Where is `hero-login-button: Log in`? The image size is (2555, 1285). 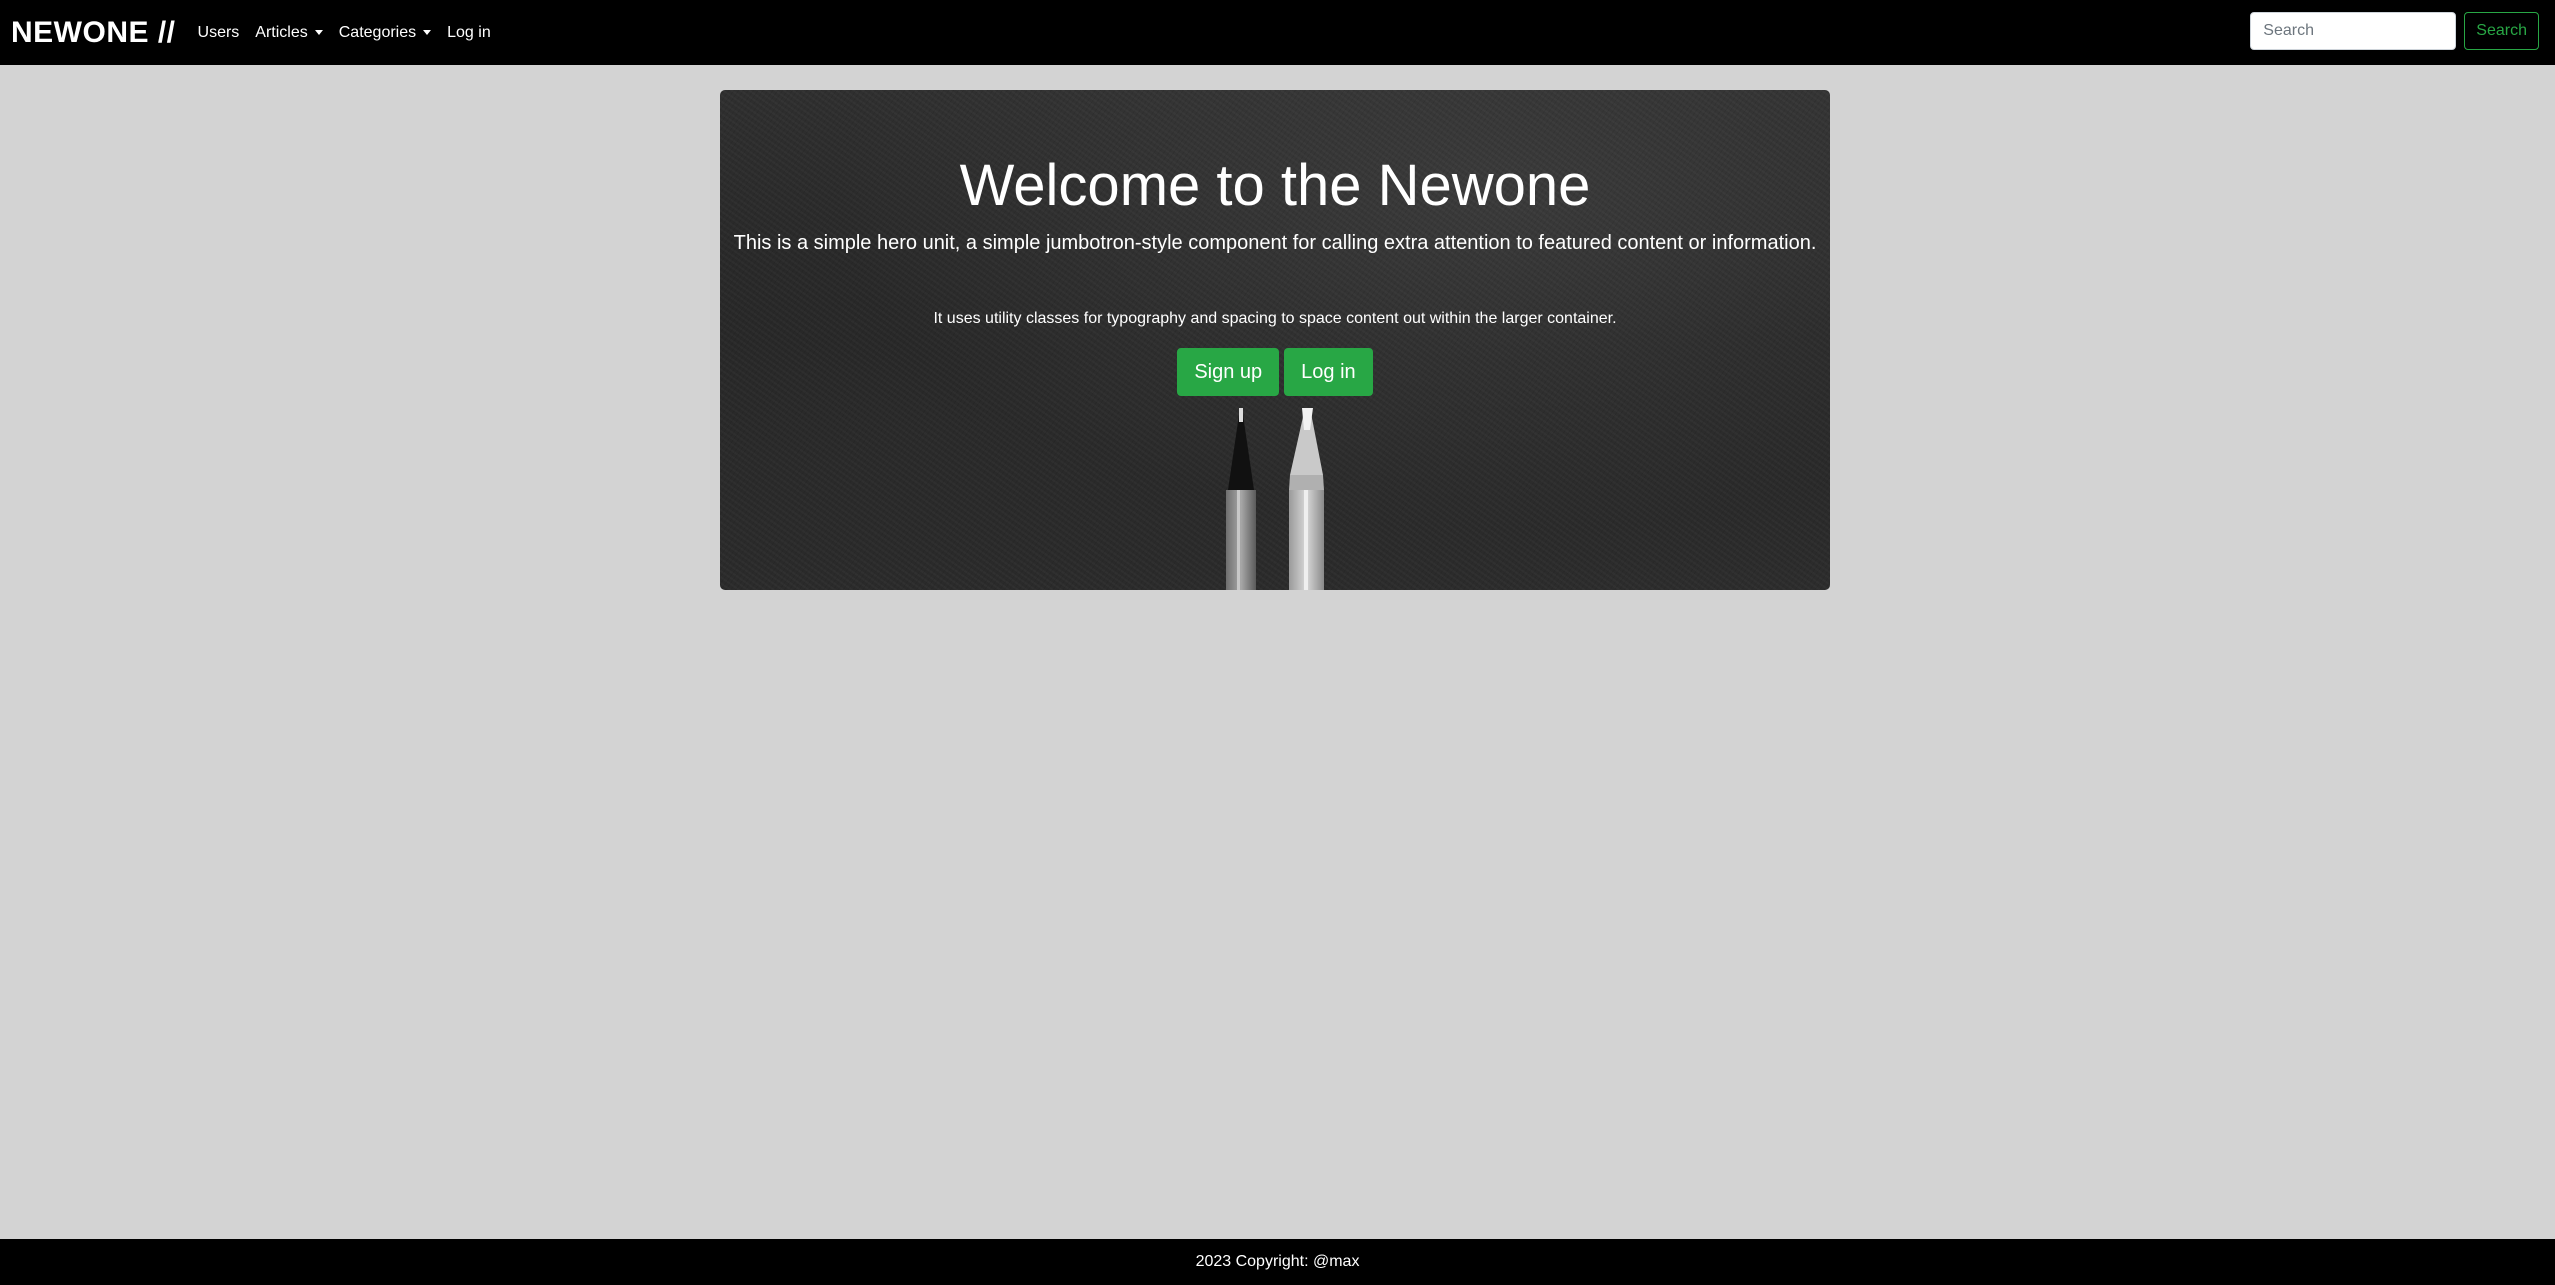
hero-login-button: Log in is located at coordinates (1328, 372).